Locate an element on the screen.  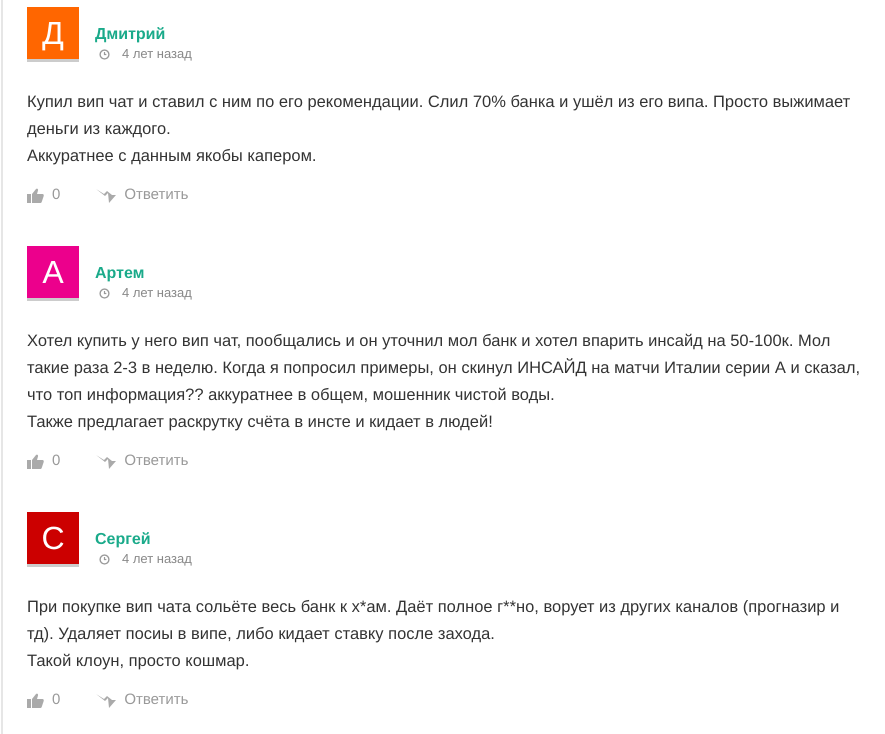
comment-text: Купил вип чат и ставил с ним по его рекомендации. Слил 70% банка и ушёл из его випа. Просто выжимает деньги из каждого. is located at coordinates (439, 116).